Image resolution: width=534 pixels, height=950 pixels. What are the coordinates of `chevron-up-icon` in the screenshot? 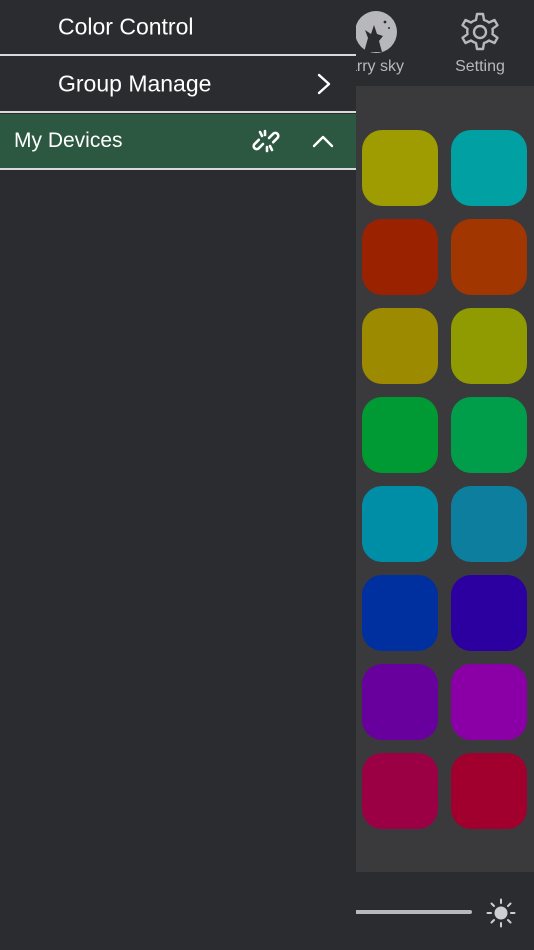 It's located at (323, 141).